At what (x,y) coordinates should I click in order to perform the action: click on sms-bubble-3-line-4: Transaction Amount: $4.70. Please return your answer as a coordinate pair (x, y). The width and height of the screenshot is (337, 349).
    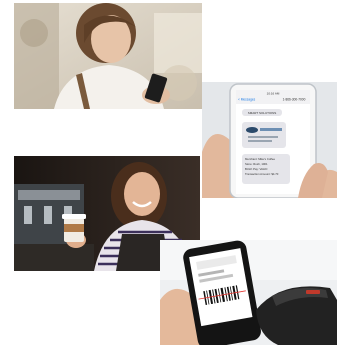
    Looking at the image, I should click on (262, 174).